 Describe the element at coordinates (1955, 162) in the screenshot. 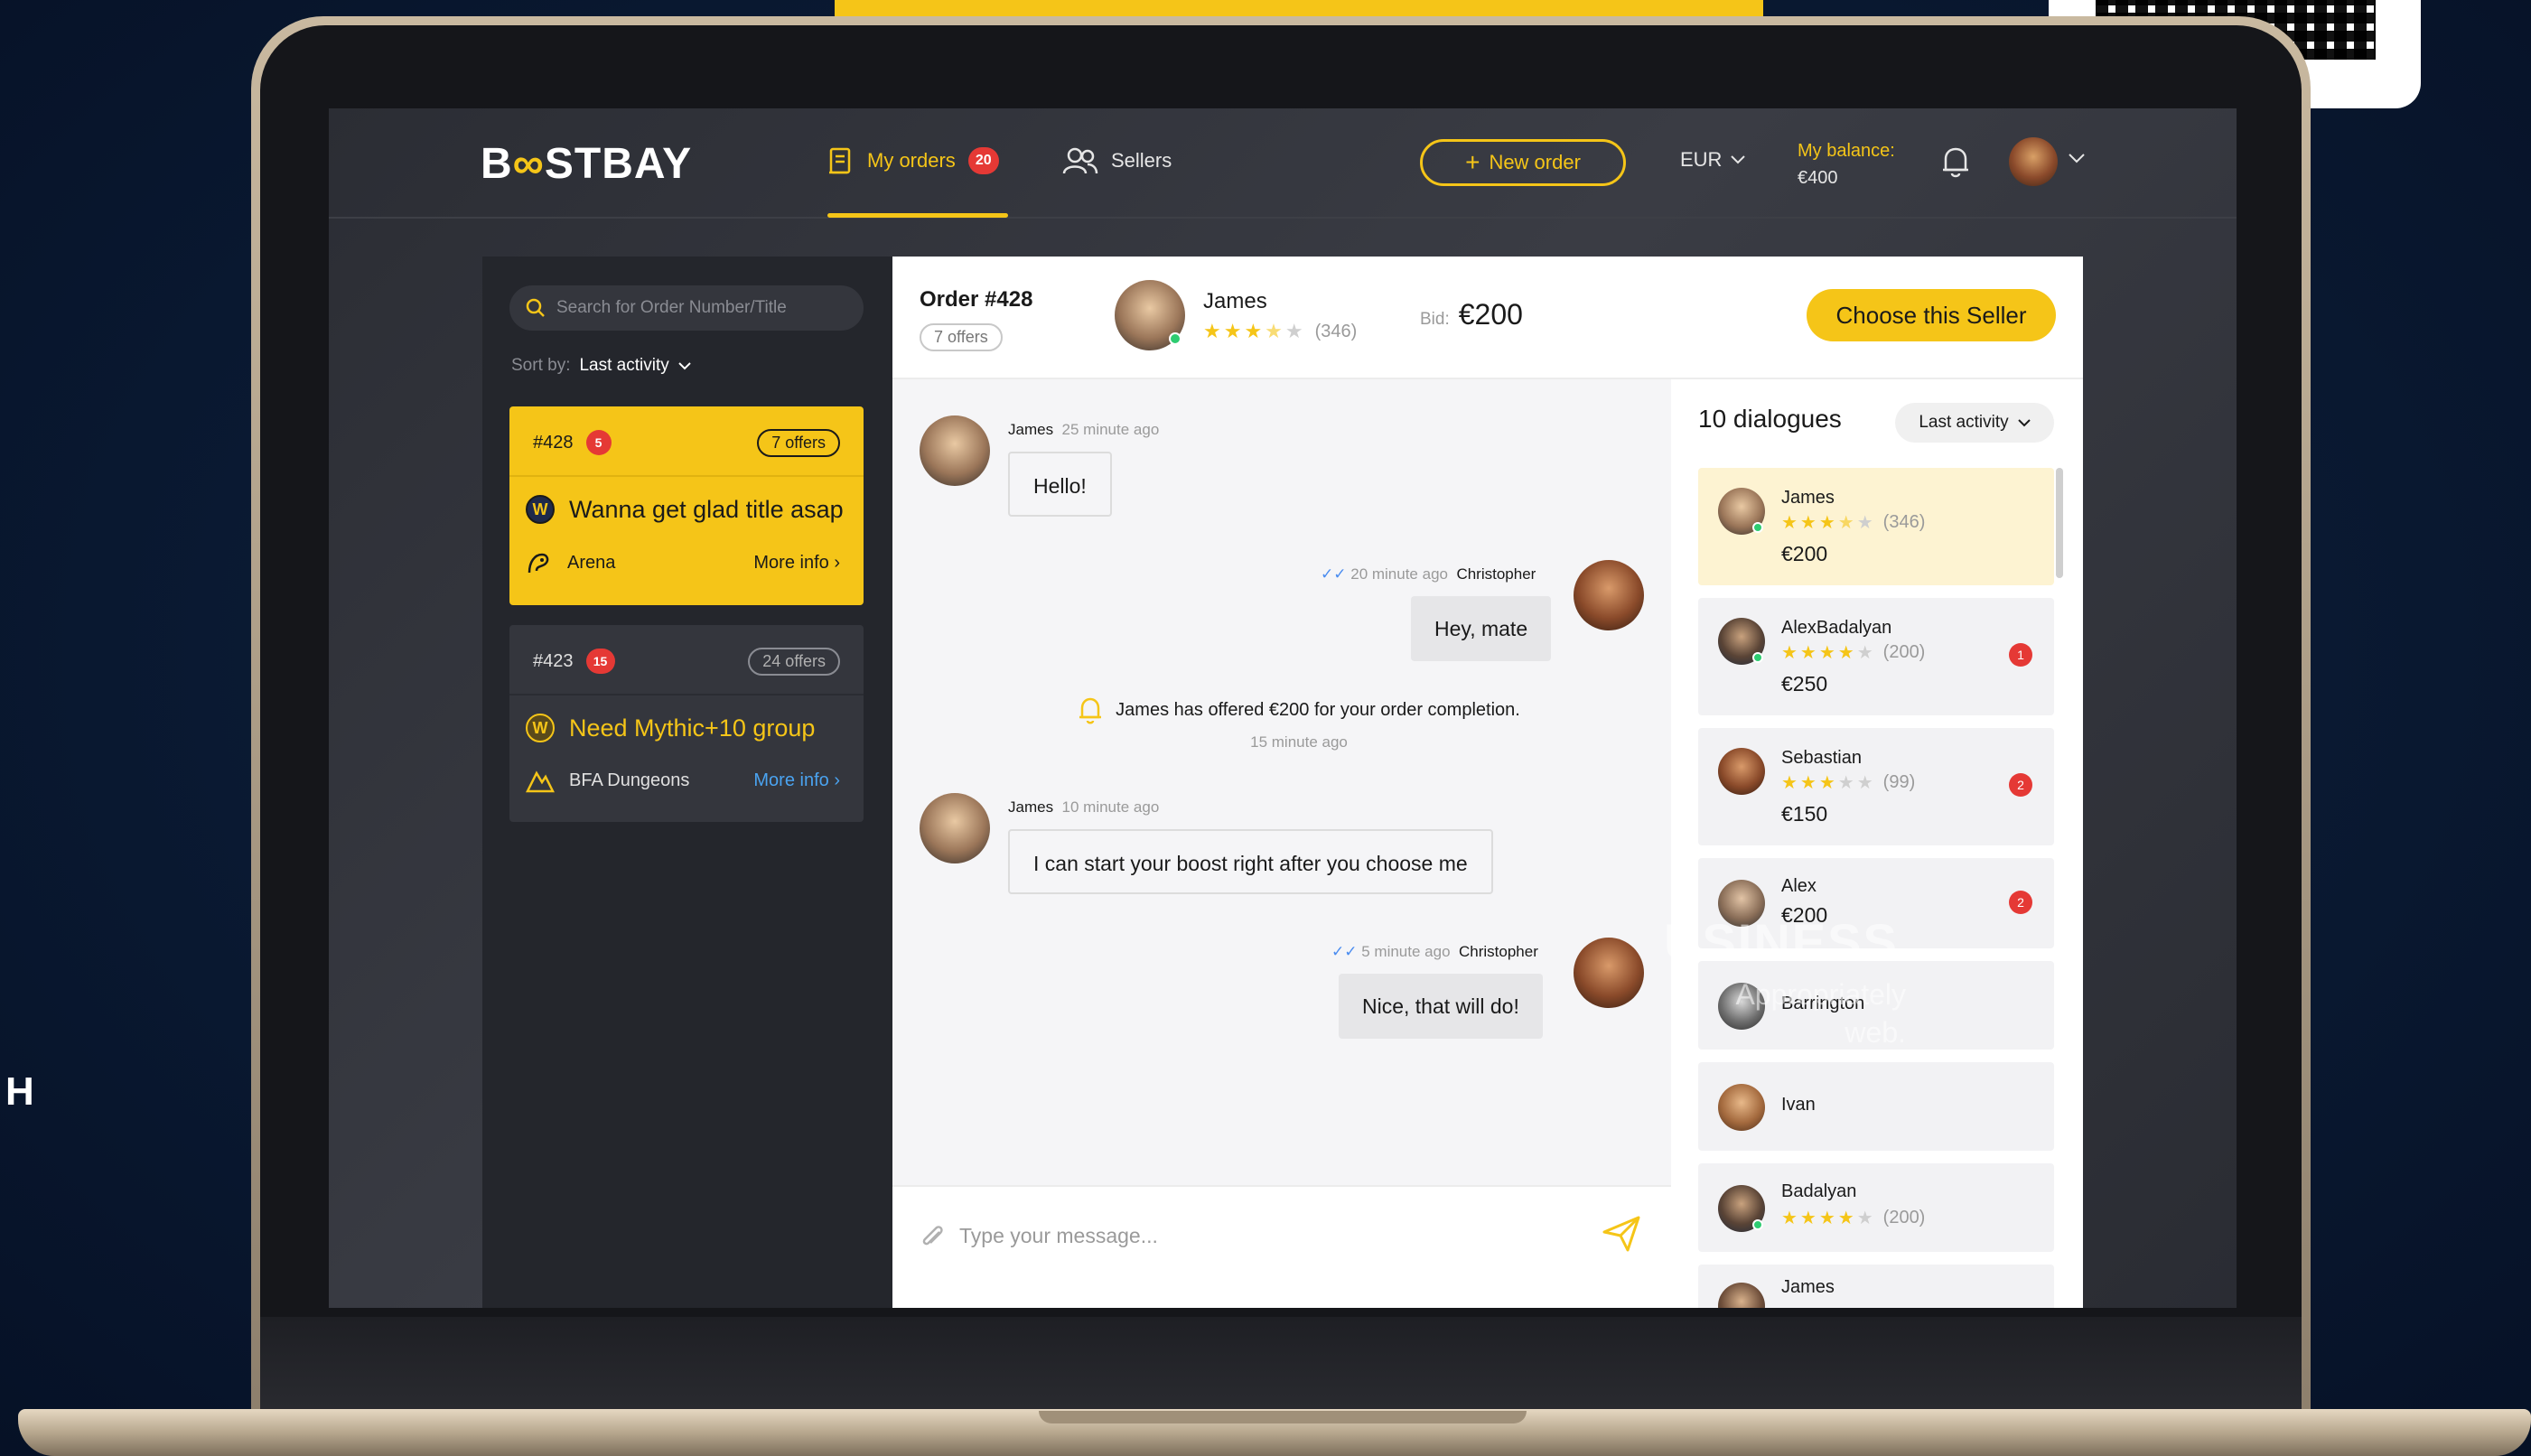

I see `bell-icon` at that location.